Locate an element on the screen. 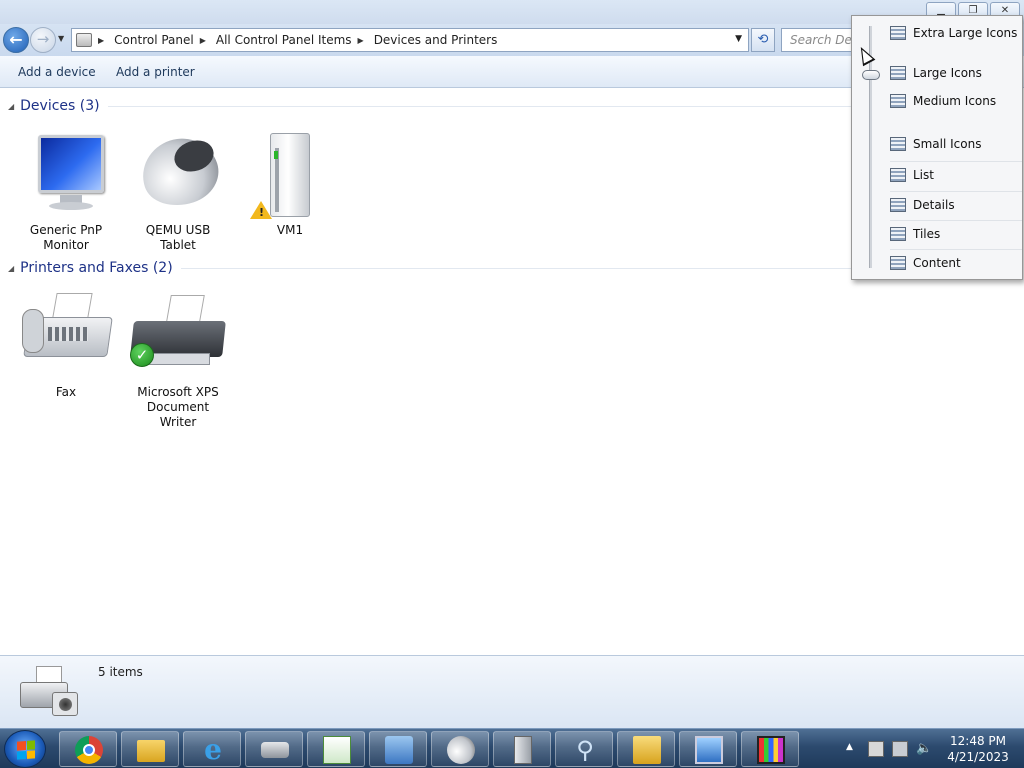 The width and height of the screenshot is (1024, 768). explorer-icon is located at coordinates (151, 751).